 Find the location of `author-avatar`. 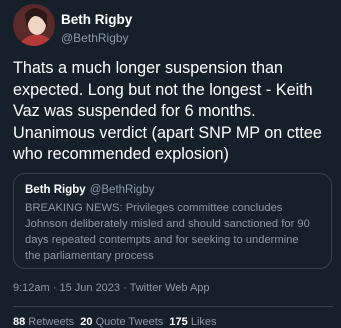

author-avatar is located at coordinates (34, 25).